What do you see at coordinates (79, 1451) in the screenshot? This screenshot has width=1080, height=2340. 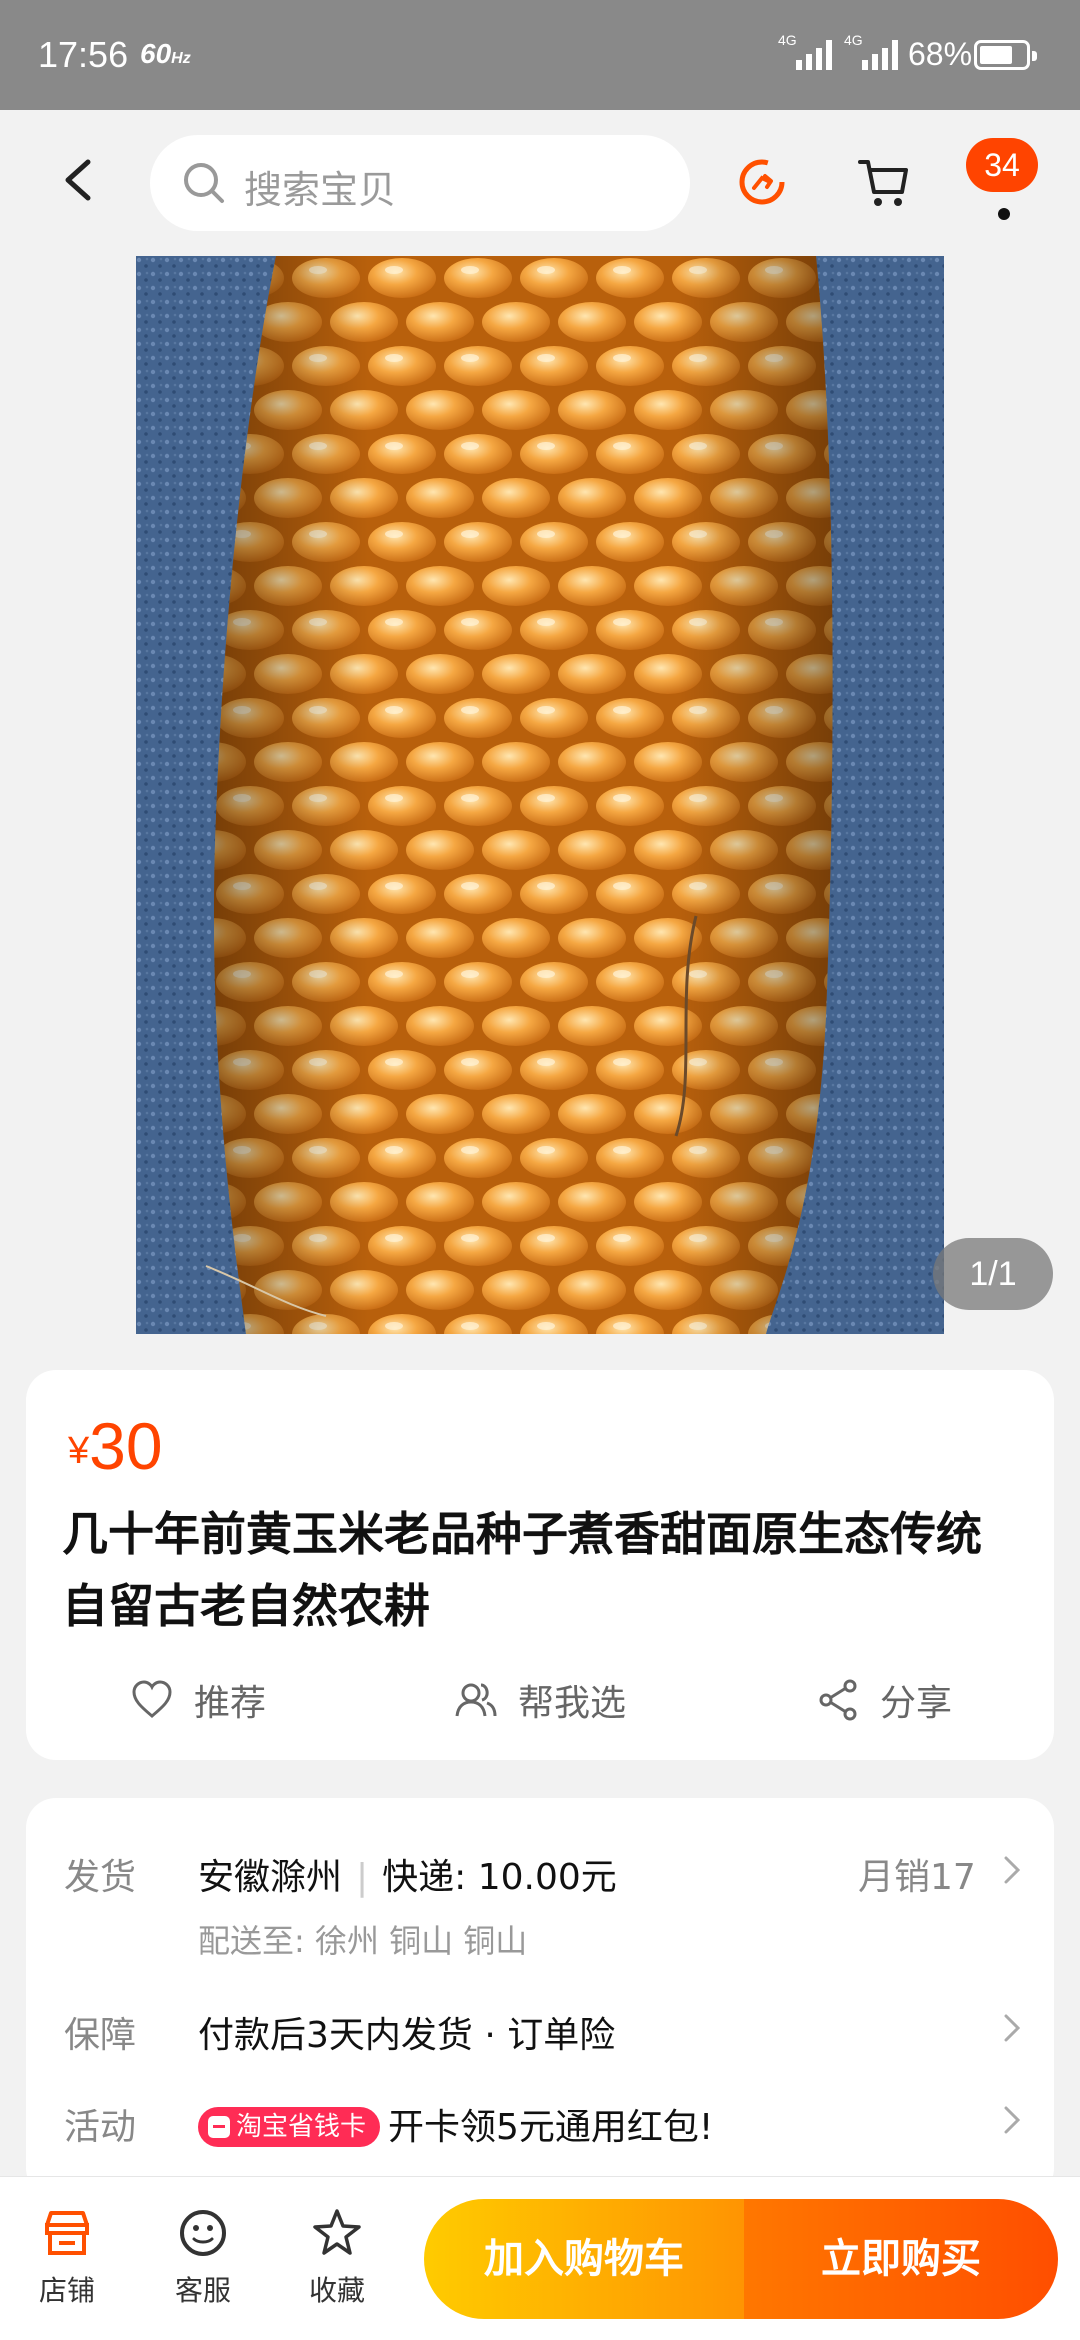 I see `price-currency: ¥` at bounding box center [79, 1451].